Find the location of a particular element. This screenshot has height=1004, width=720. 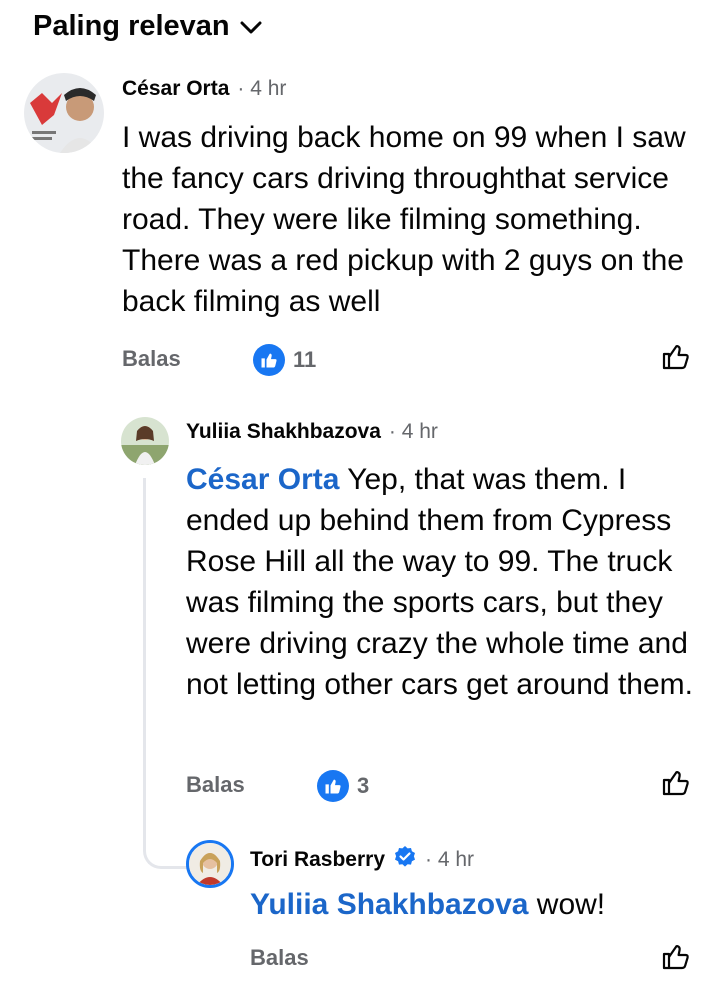

comment-body: wow! is located at coordinates (567, 904).